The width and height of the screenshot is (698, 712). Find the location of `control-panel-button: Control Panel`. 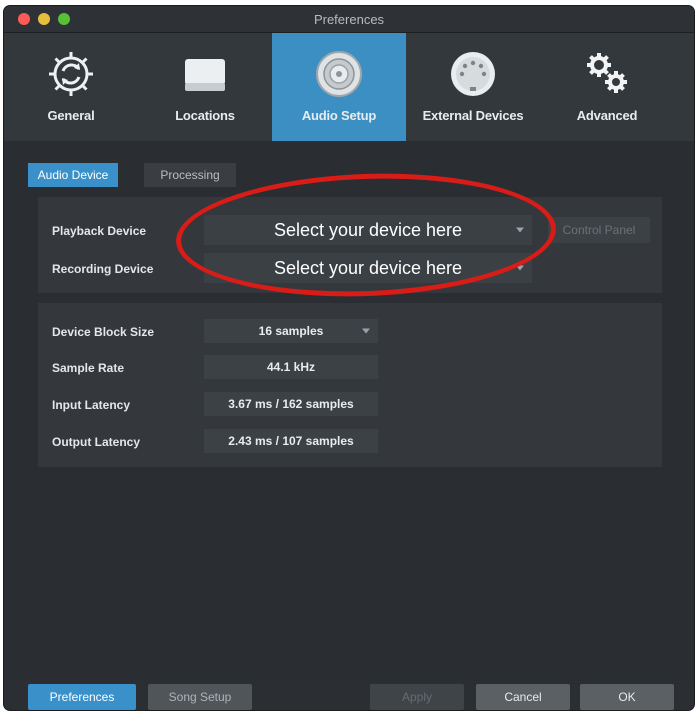

control-panel-button: Control Panel is located at coordinates (599, 230).